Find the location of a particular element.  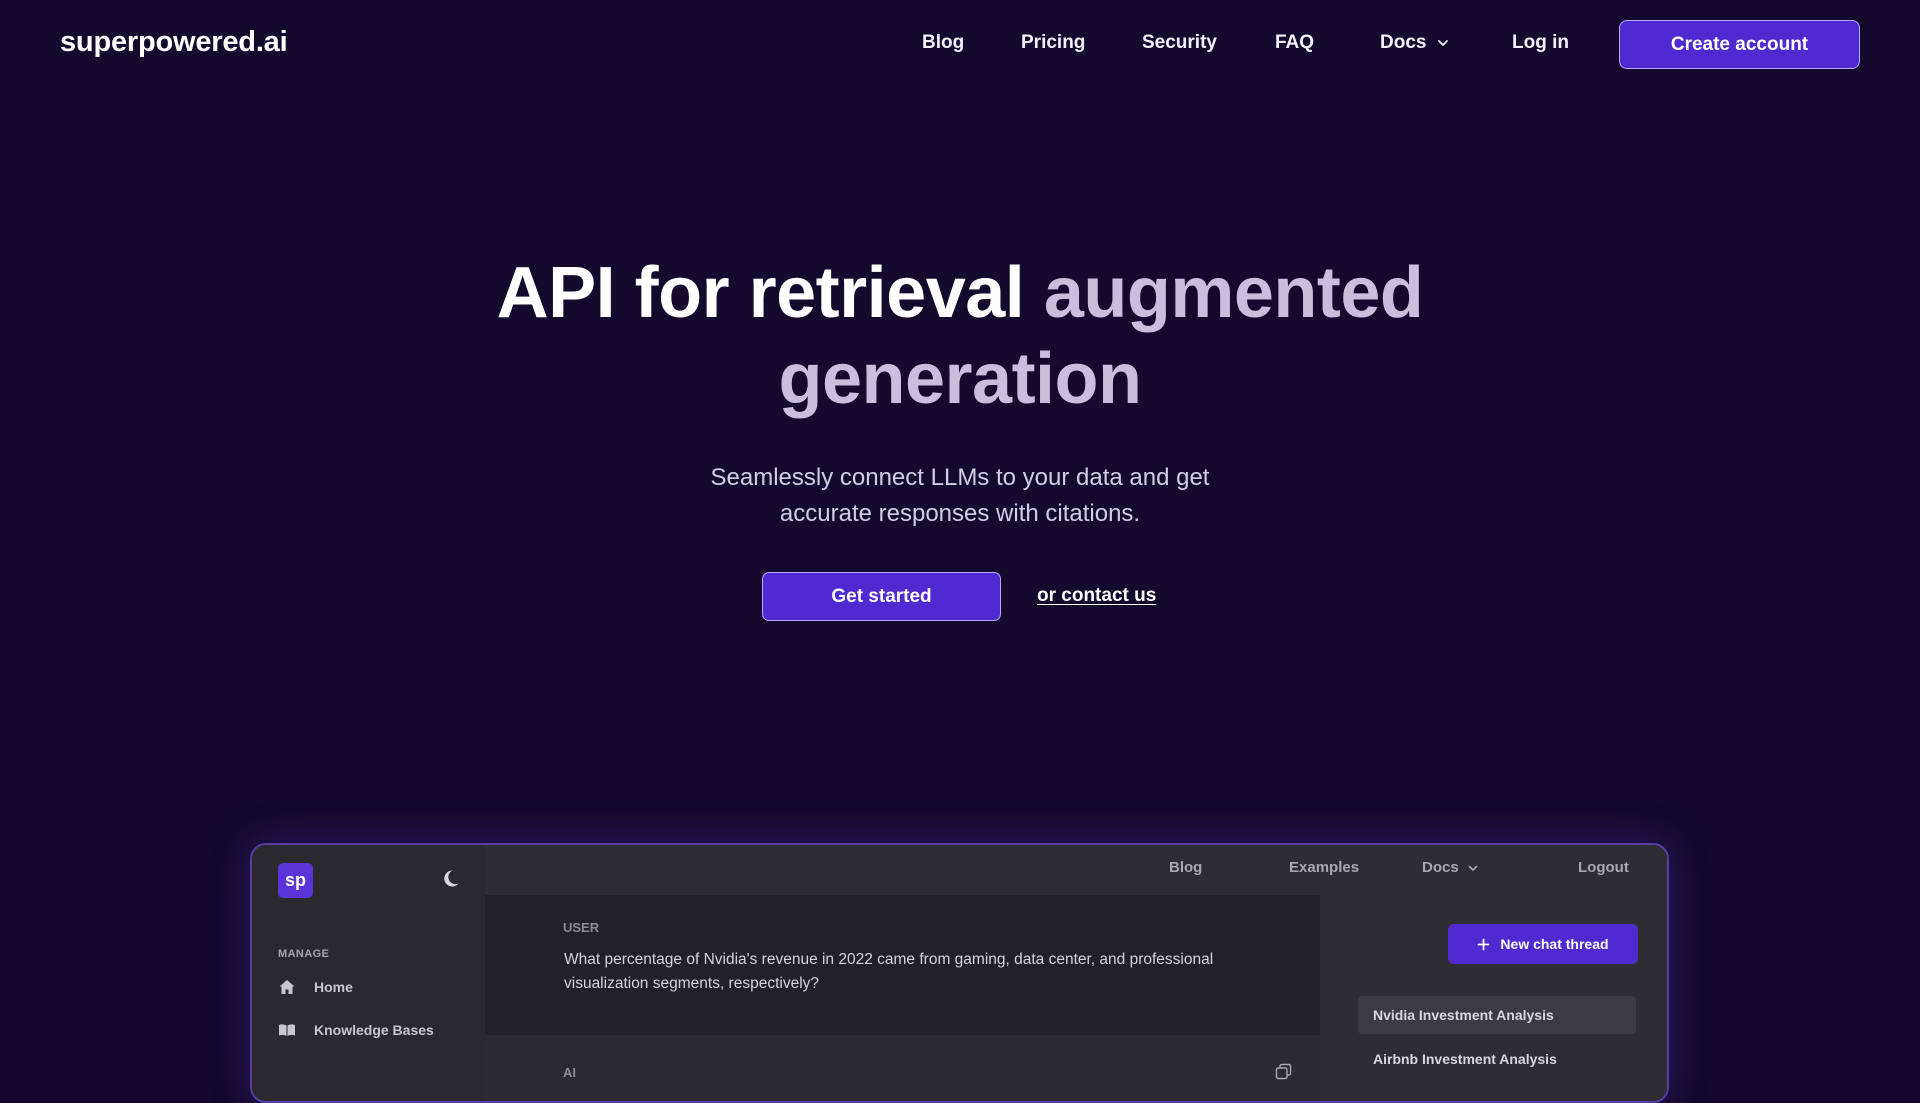

nav-link-security: Security is located at coordinates (1179, 43).